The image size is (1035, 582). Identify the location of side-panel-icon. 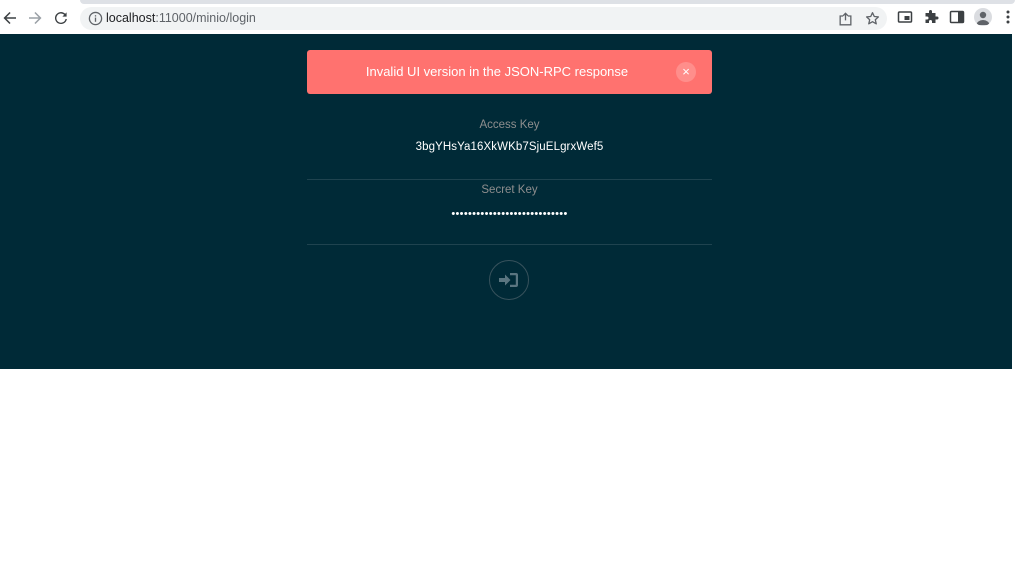
(957, 17).